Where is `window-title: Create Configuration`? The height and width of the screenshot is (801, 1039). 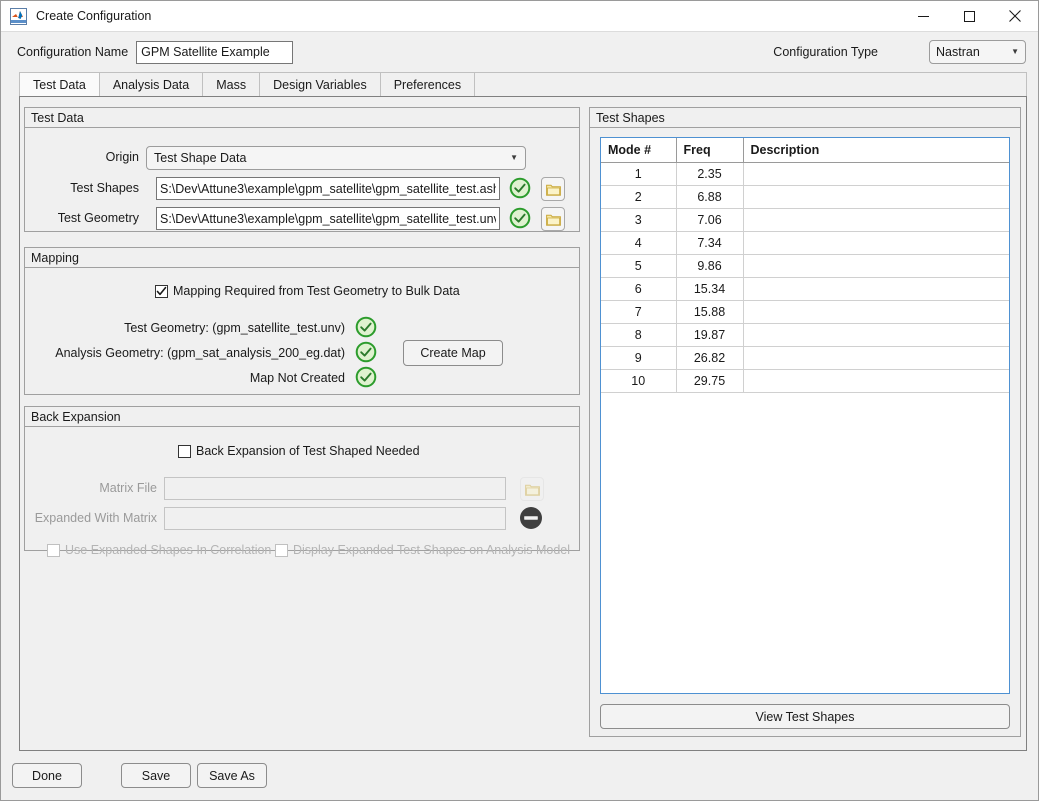 window-title: Create Configuration is located at coordinates (94, 16).